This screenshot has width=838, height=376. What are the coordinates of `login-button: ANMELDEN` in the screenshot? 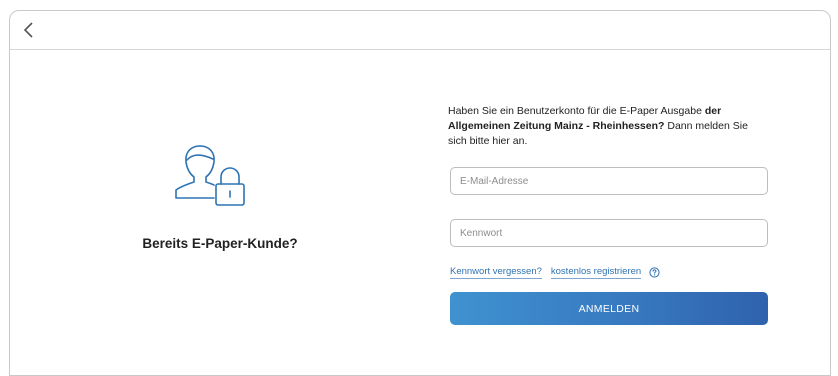 It's located at (609, 308).